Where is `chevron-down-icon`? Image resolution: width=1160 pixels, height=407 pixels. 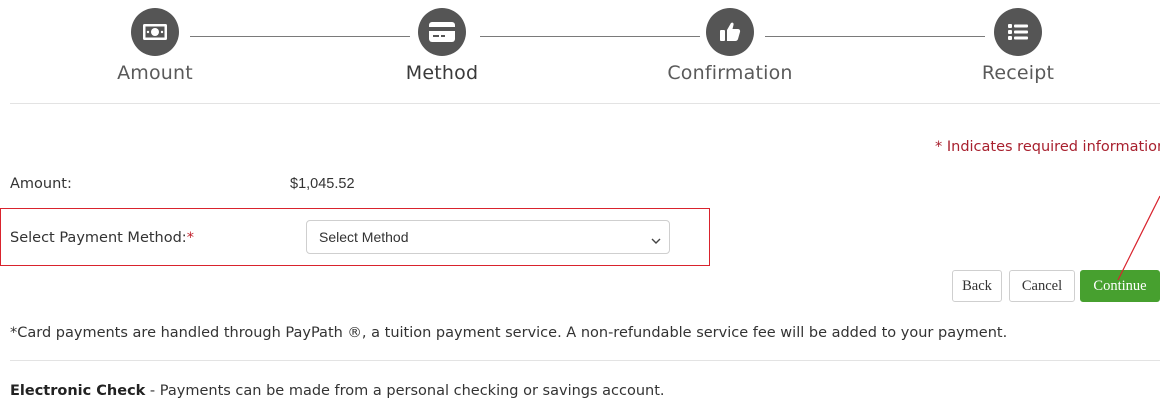
chevron-down-icon is located at coordinates (656, 240).